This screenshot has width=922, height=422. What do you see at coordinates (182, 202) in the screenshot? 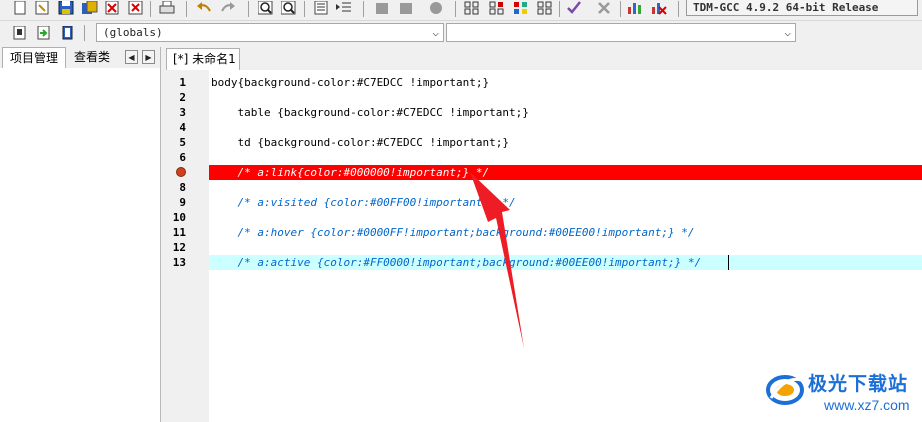
I see `line-number: 9` at bounding box center [182, 202].